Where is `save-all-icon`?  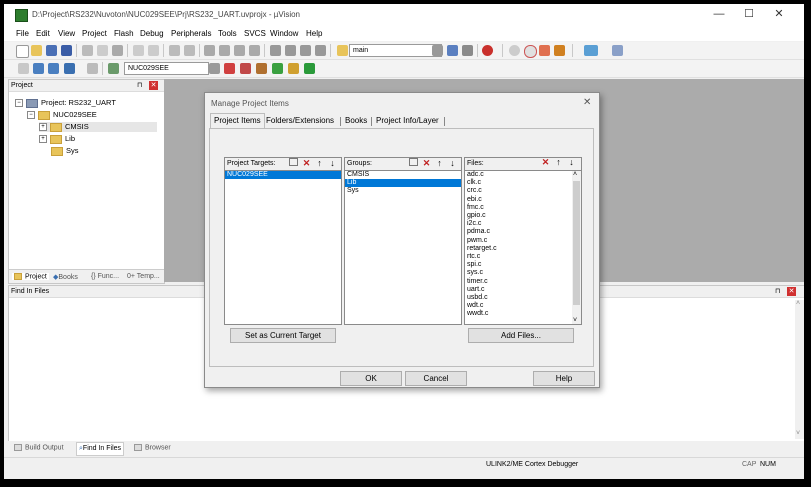
save-all-icon is located at coordinates (66, 50).